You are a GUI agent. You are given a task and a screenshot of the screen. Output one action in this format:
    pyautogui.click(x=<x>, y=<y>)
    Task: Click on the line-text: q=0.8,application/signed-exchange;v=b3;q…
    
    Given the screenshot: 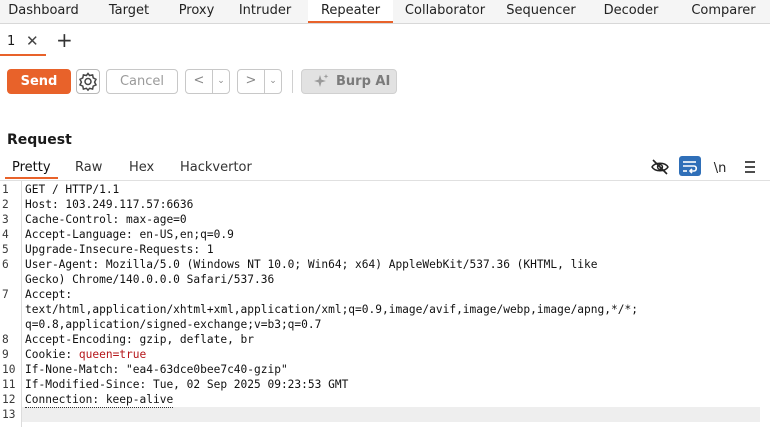 What is the action you would take?
    pyautogui.click(x=173, y=324)
    